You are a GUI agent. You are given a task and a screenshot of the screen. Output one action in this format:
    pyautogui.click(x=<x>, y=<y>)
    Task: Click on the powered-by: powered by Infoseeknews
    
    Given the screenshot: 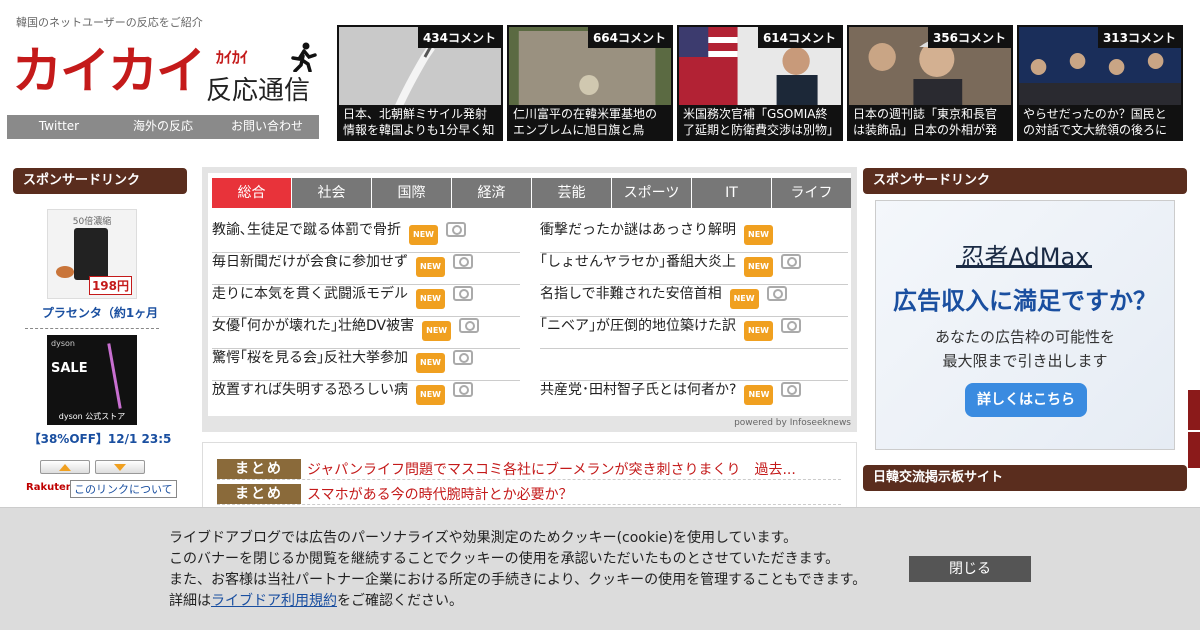 What is the action you would take?
    pyautogui.click(x=792, y=423)
    